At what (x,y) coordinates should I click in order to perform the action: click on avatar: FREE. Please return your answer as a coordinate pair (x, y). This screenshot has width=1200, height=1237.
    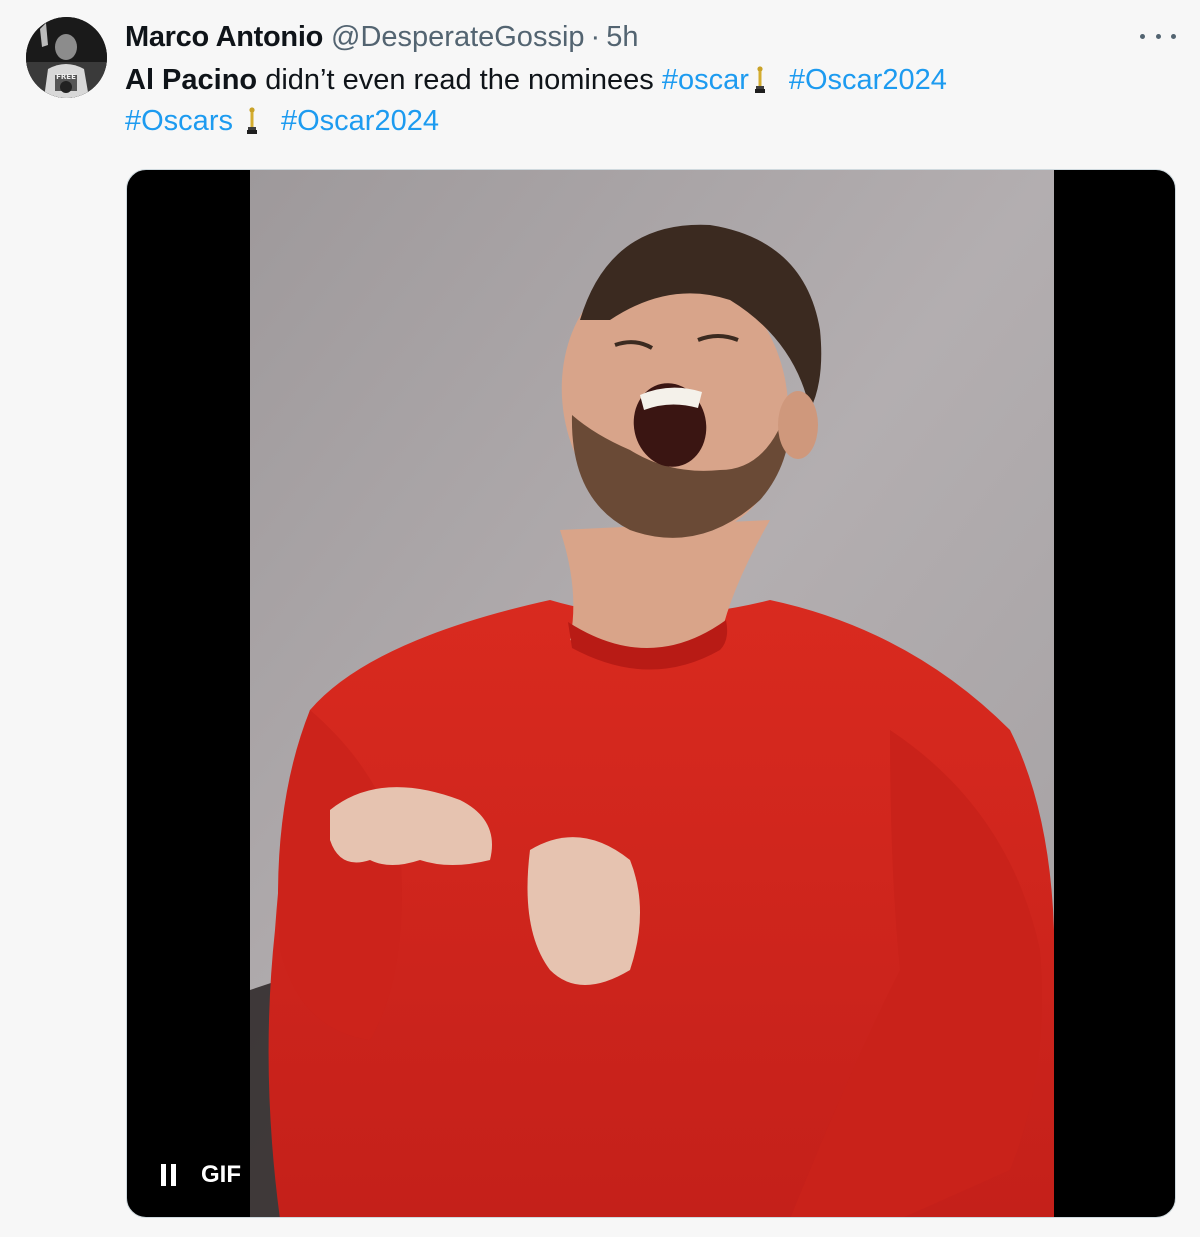
    Looking at the image, I should click on (66, 57).